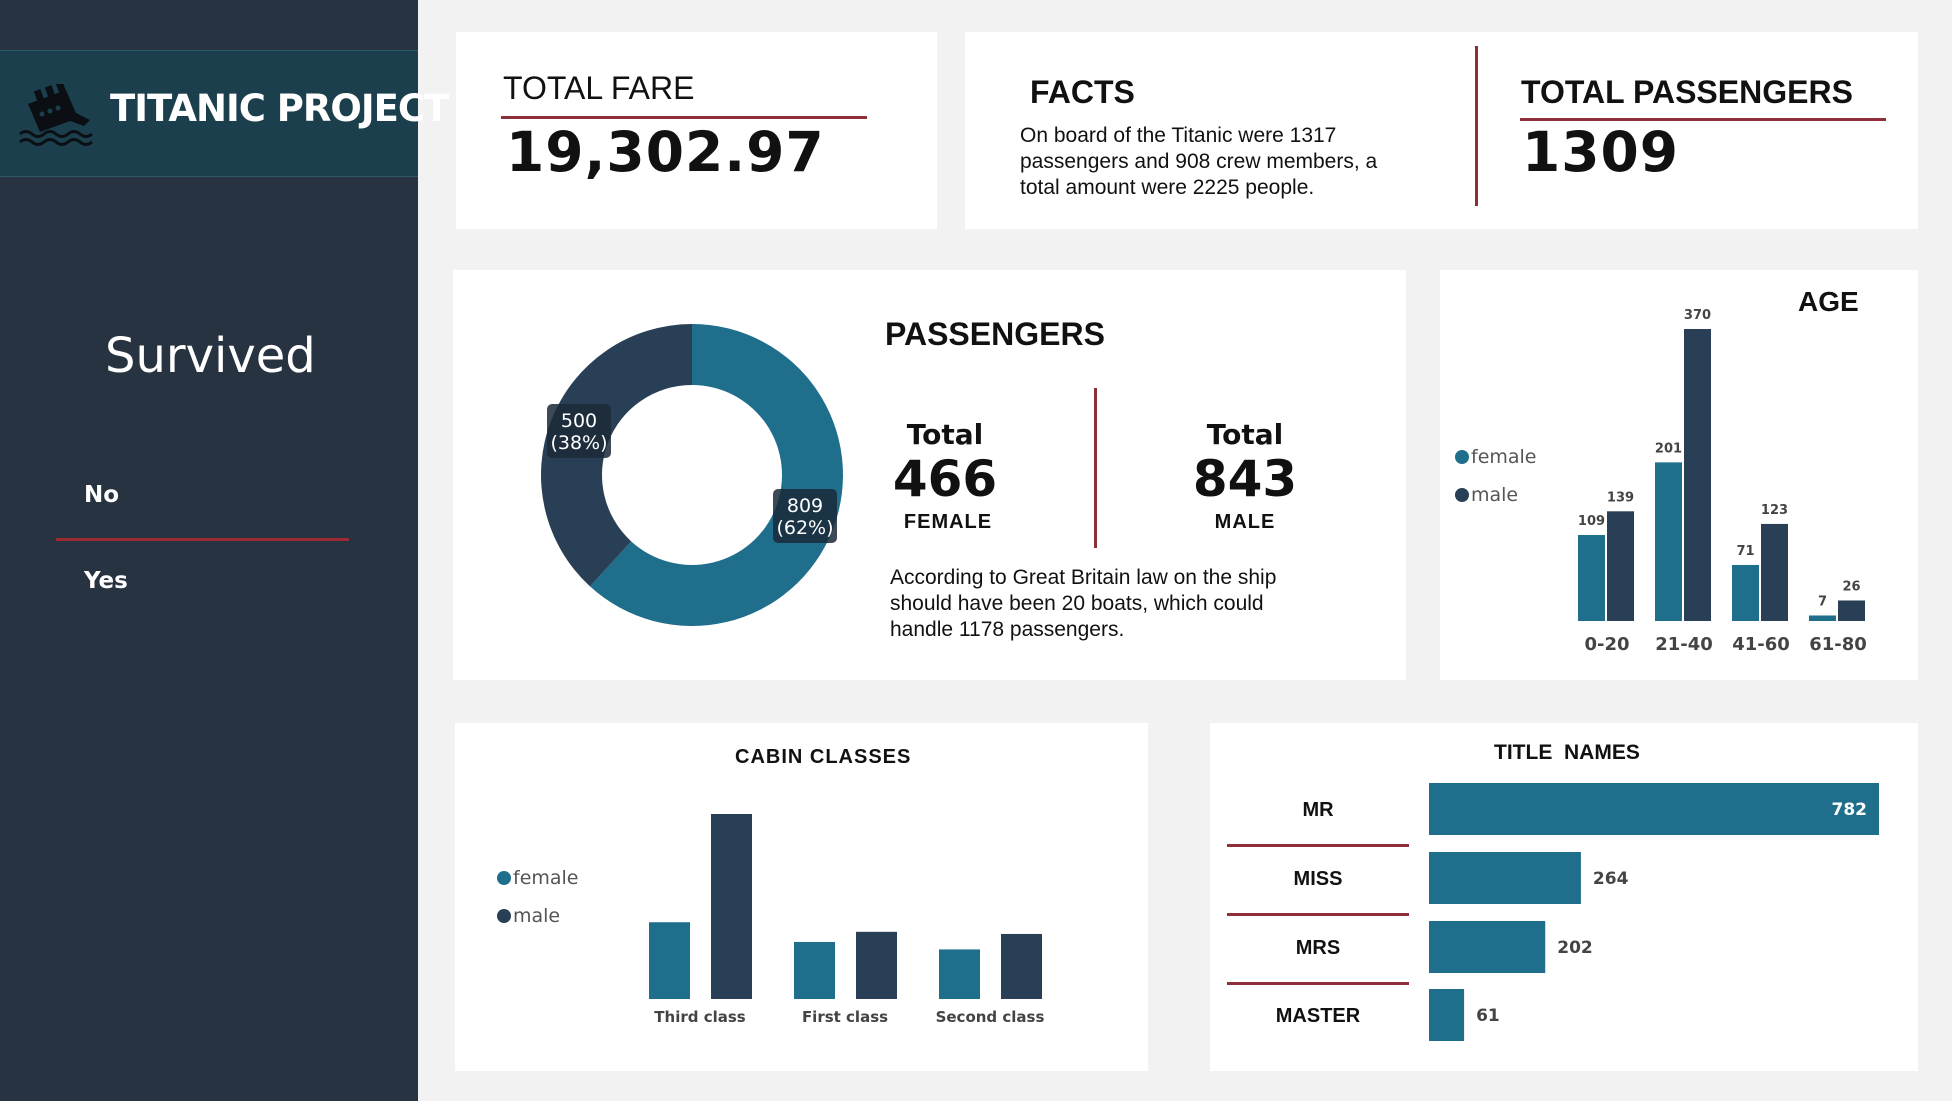 The image size is (1952, 1101). What do you see at coordinates (1318, 948) in the screenshot?
I see `y-category-label: MRS` at bounding box center [1318, 948].